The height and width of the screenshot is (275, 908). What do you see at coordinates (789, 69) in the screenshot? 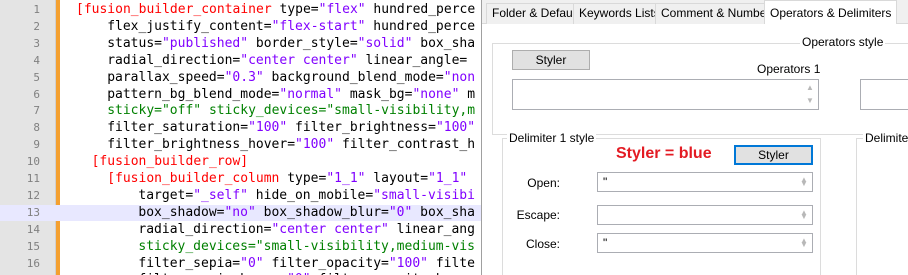
I see `operators1-label: Operators 1` at bounding box center [789, 69].